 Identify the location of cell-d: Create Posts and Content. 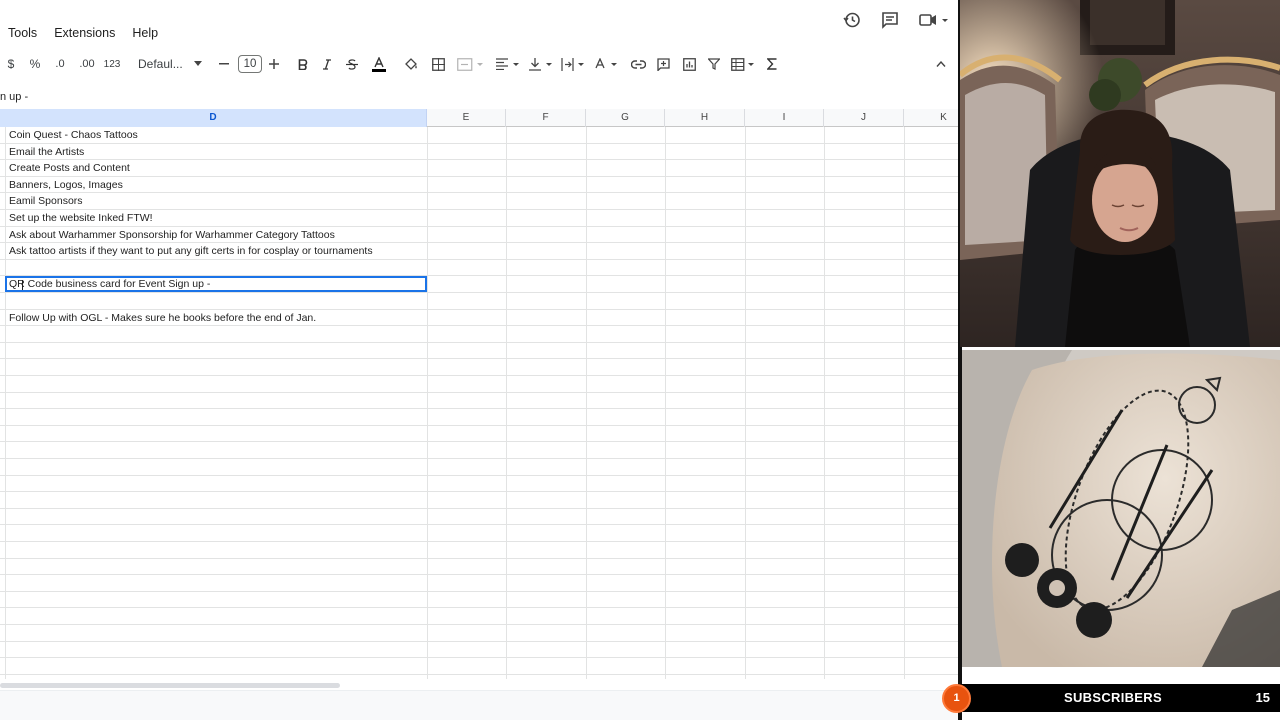
(69, 168).